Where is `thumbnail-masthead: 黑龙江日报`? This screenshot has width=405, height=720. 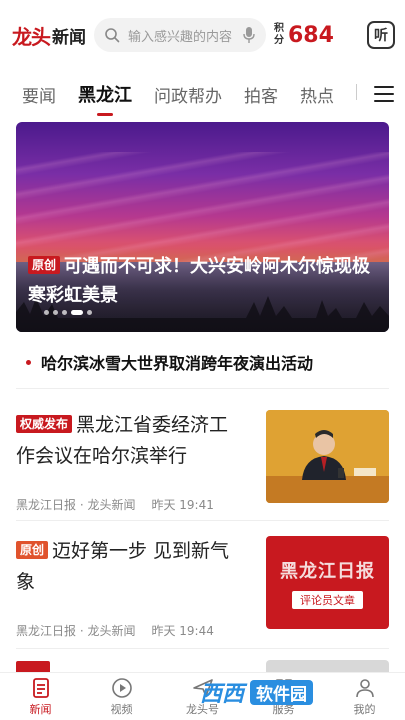 thumbnail-masthead: 黑龙江日报 is located at coordinates (327, 571).